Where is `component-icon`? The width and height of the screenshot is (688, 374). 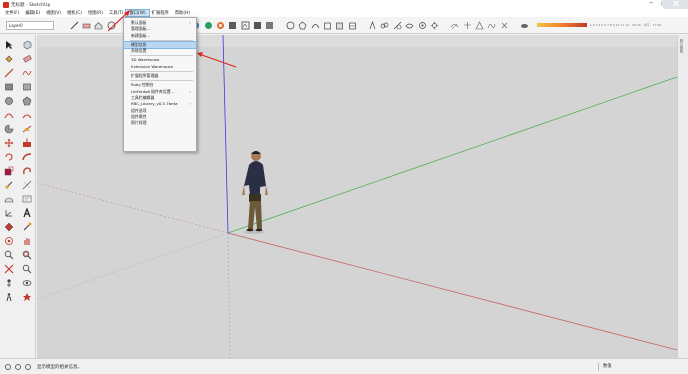
component-icon is located at coordinates (220, 25).